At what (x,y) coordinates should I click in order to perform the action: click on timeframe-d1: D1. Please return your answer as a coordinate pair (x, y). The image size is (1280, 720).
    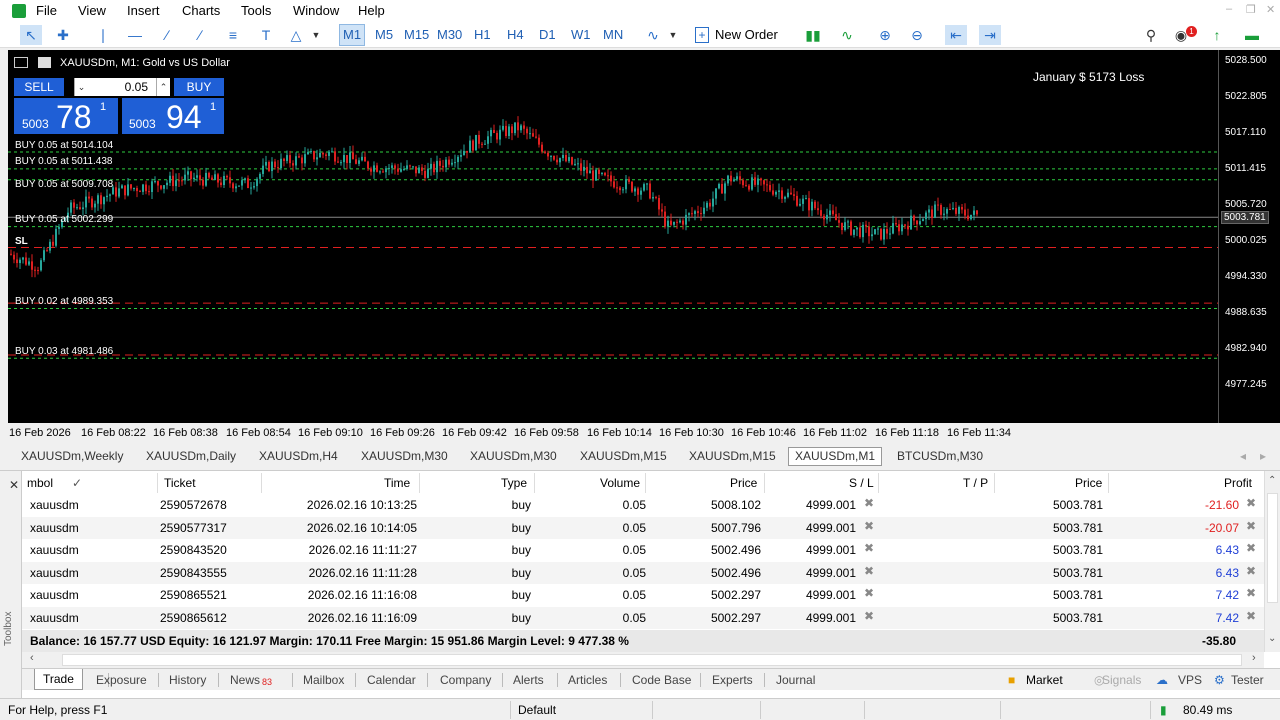
    Looking at the image, I should click on (547, 34).